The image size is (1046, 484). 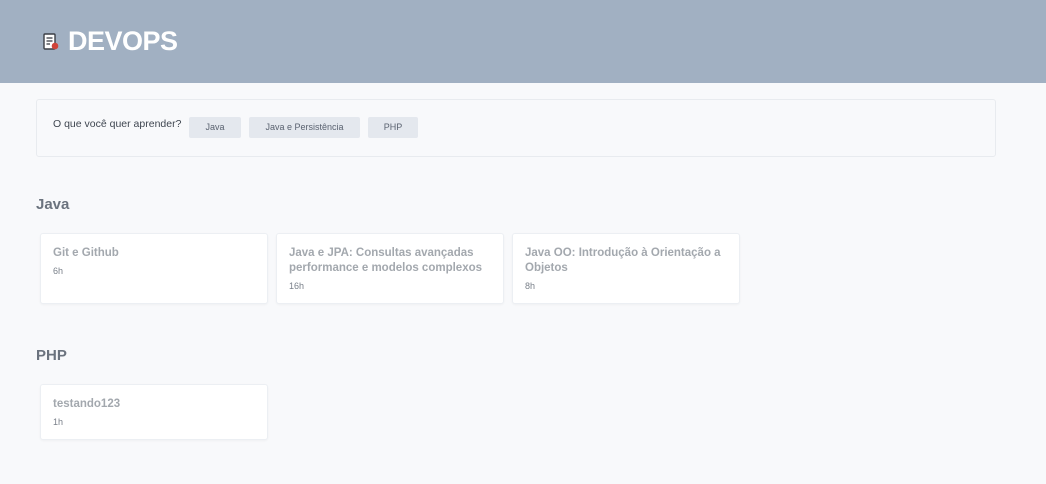 I want to click on filter-chip-java-persistencia: Java e Persistência, so click(x=304, y=127).